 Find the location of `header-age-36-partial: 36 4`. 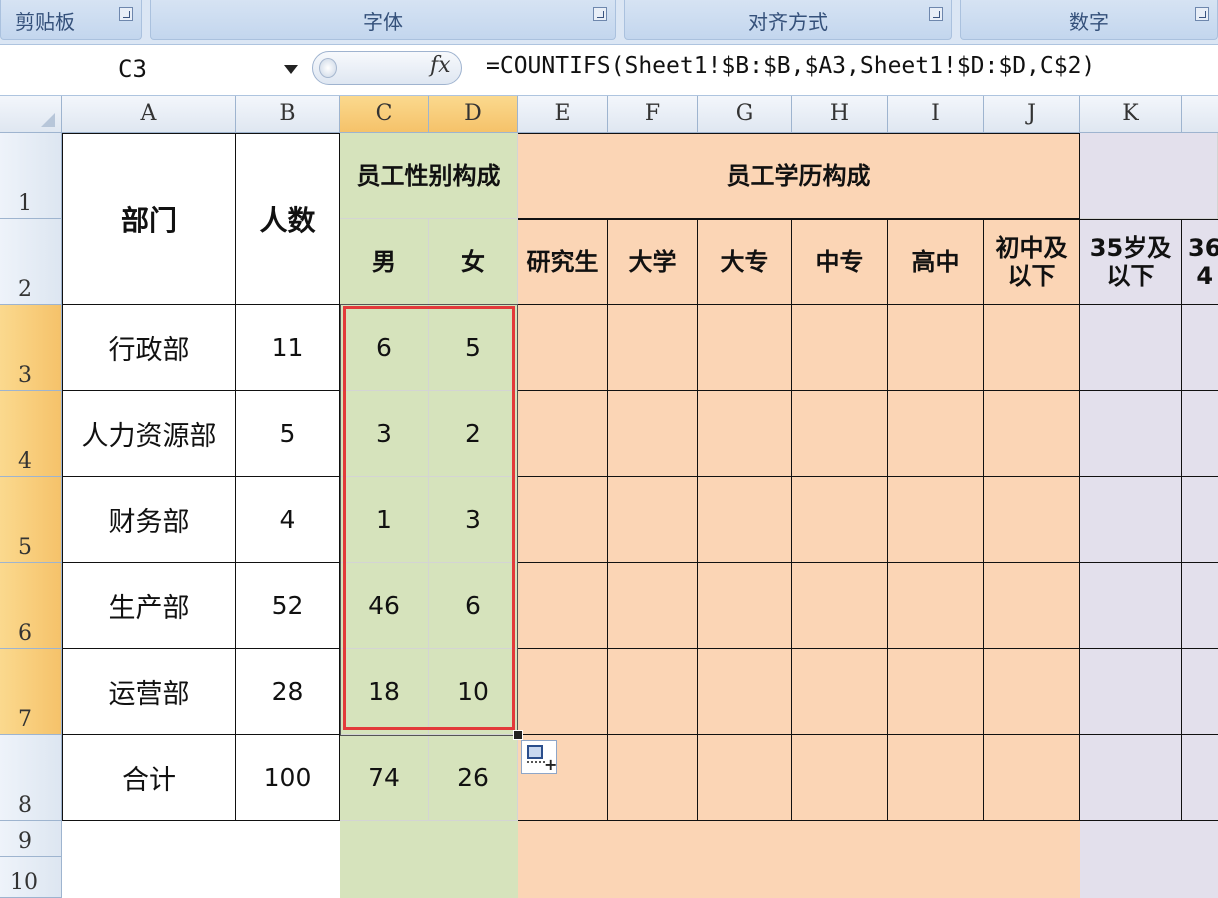

header-age-36-partial: 36 4 is located at coordinates (1200, 262).